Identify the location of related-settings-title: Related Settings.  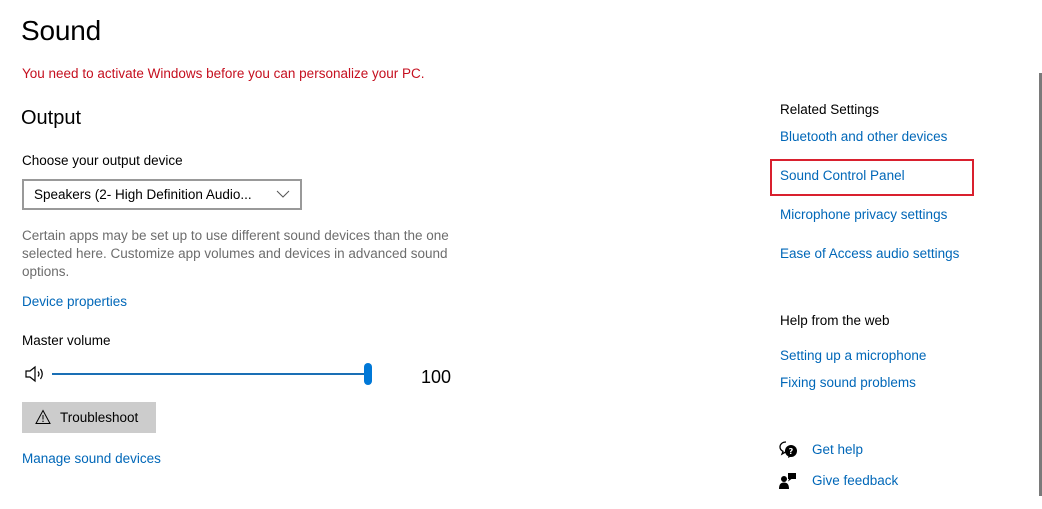
(830, 109).